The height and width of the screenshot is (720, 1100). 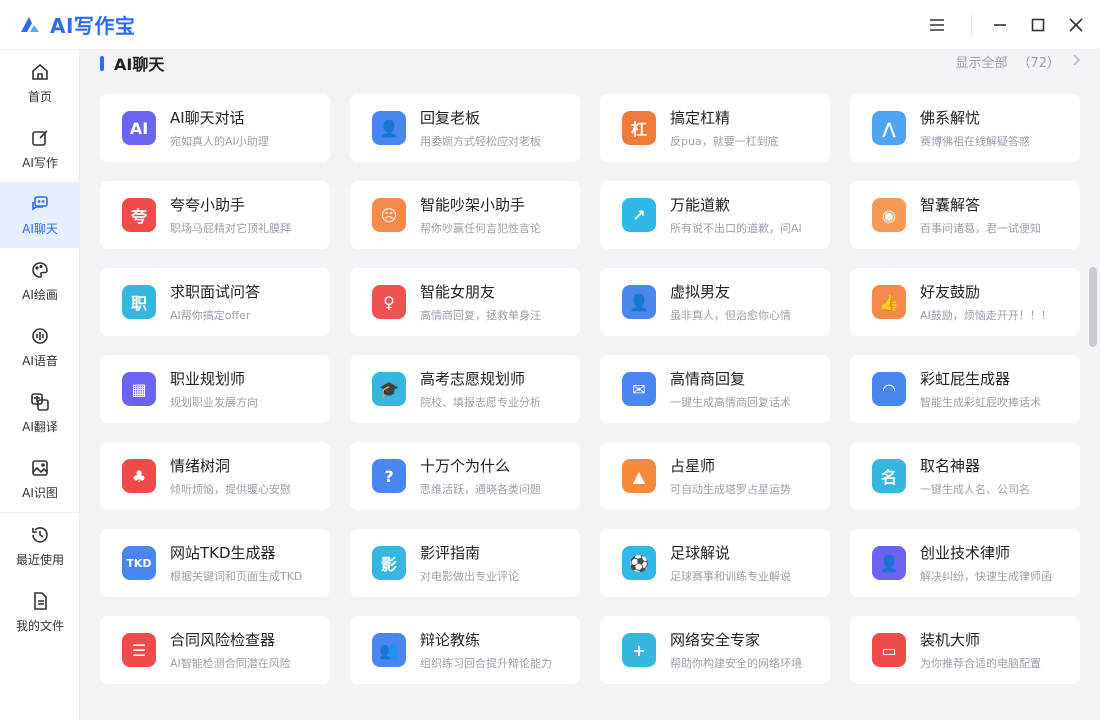 What do you see at coordinates (40, 149) in the screenshot?
I see `sidebar-item-ai-writing: AI写作` at bounding box center [40, 149].